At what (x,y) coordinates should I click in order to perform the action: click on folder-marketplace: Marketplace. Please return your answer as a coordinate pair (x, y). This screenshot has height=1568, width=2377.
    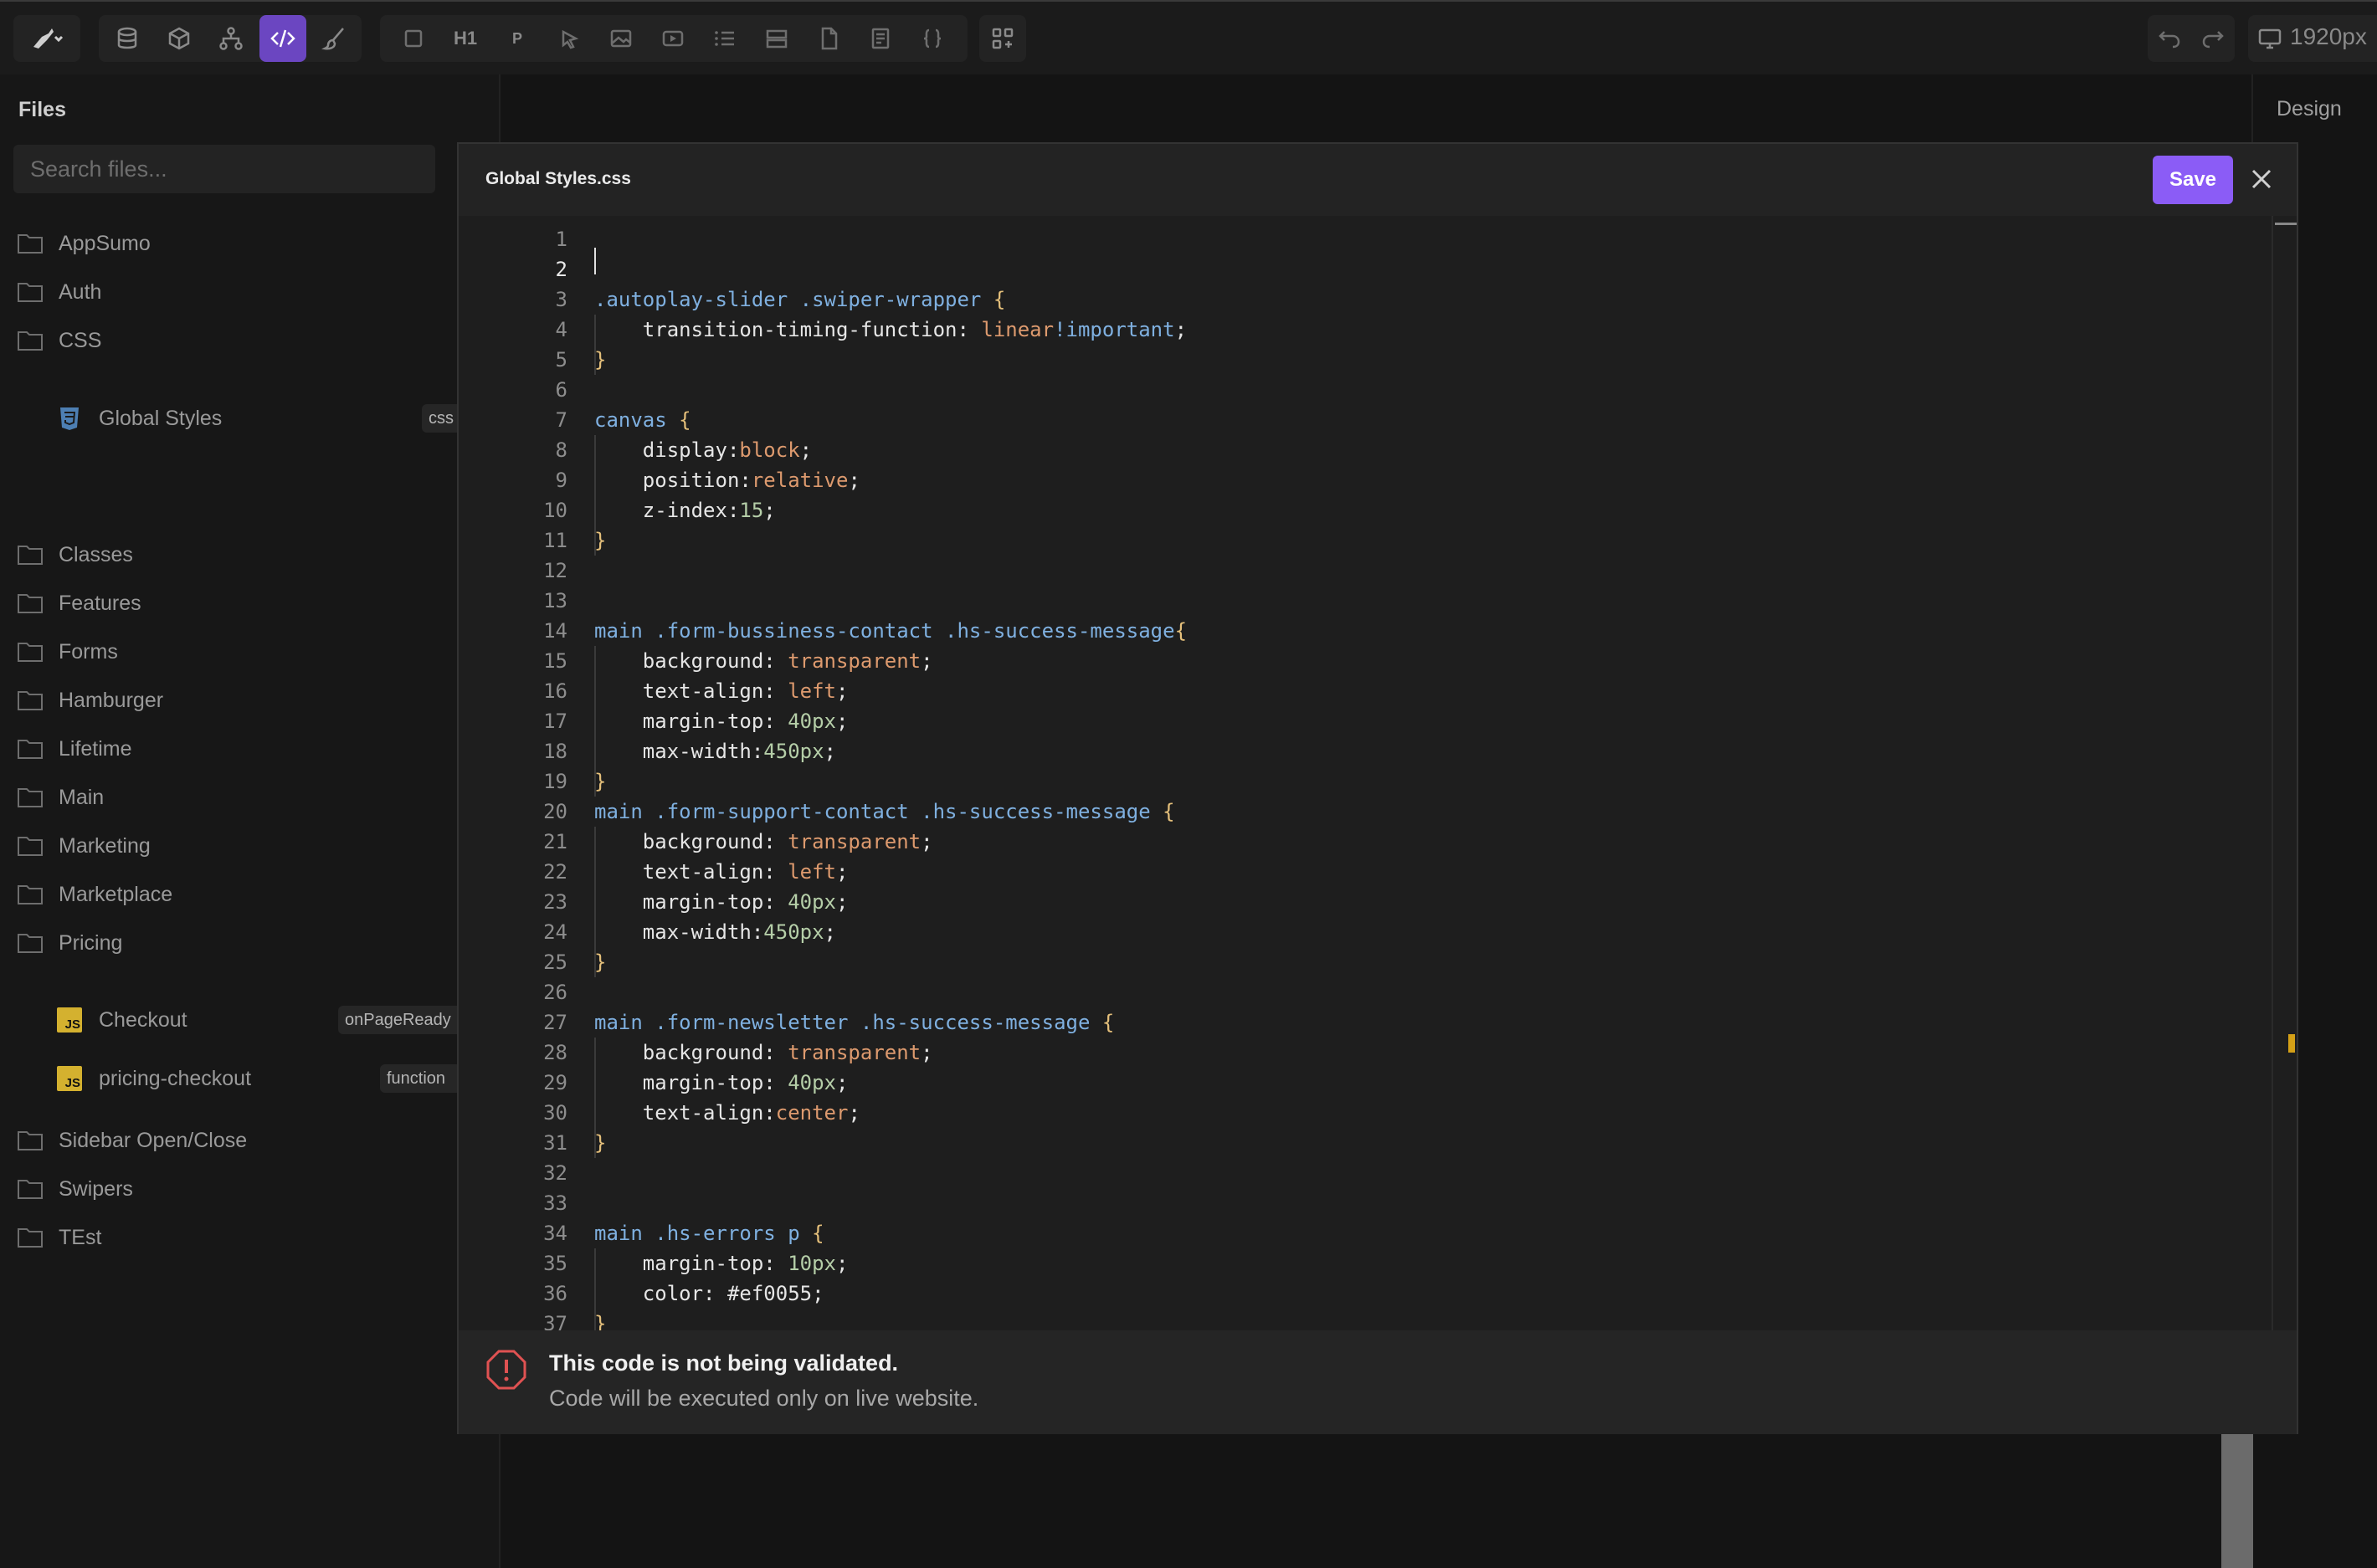
    Looking at the image, I should click on (94, 895).